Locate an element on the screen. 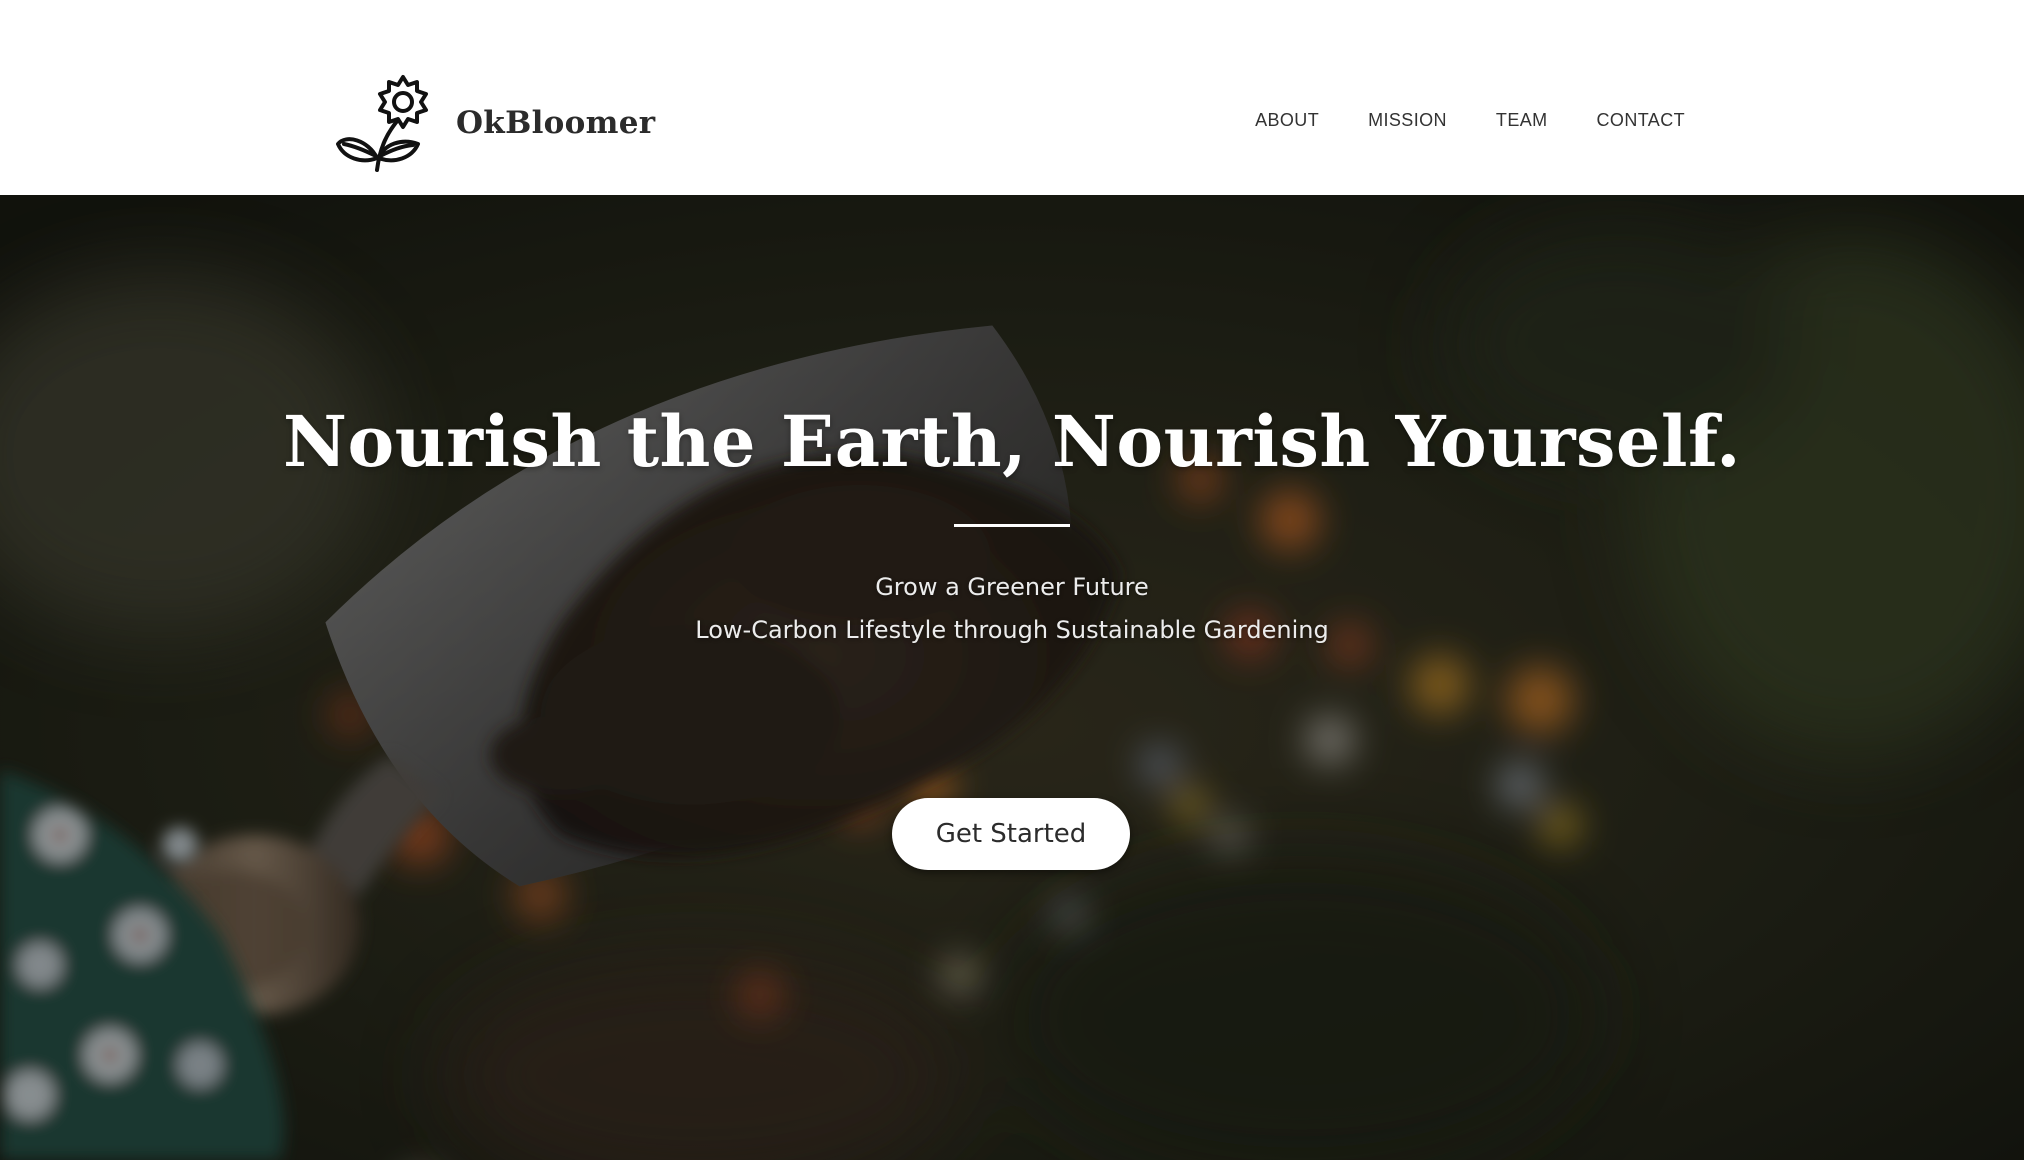 The width and height of the screenshot is (2024, 1160). flower-logo-icon is located at coordinates (382, 123).